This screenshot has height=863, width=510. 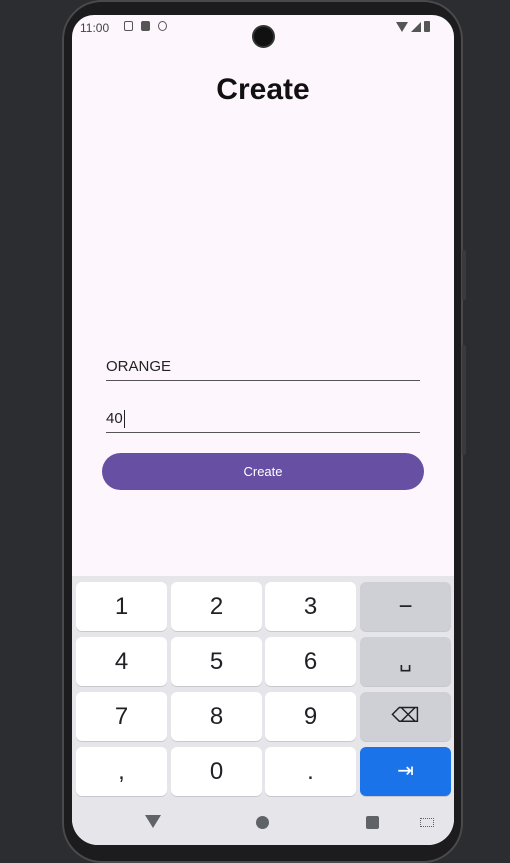 I want to click on quantity-field-value: 40, so click(x=114, y=418).